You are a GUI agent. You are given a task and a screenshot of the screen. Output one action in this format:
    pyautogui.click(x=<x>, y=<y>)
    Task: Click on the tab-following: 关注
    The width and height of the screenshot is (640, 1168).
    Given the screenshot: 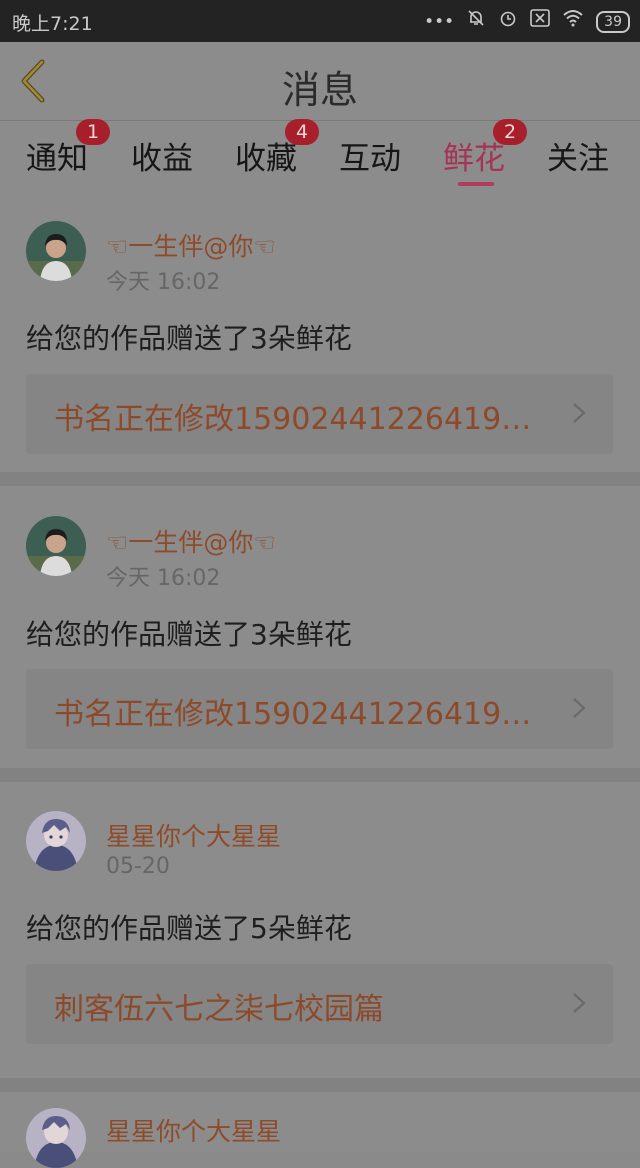 What is the action you would take?
    pyautogui.click(x=578, y=155)
    